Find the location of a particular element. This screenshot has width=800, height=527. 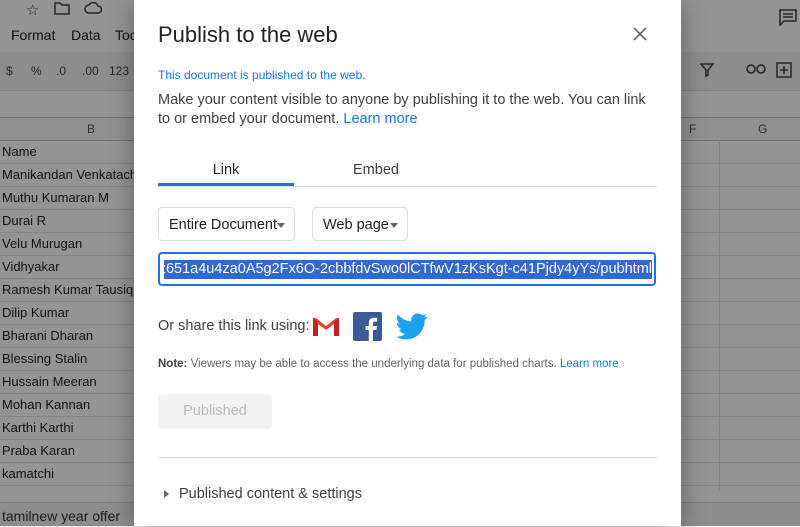

note-learn-more-link: Learn more is located at coordinates (589, 364).